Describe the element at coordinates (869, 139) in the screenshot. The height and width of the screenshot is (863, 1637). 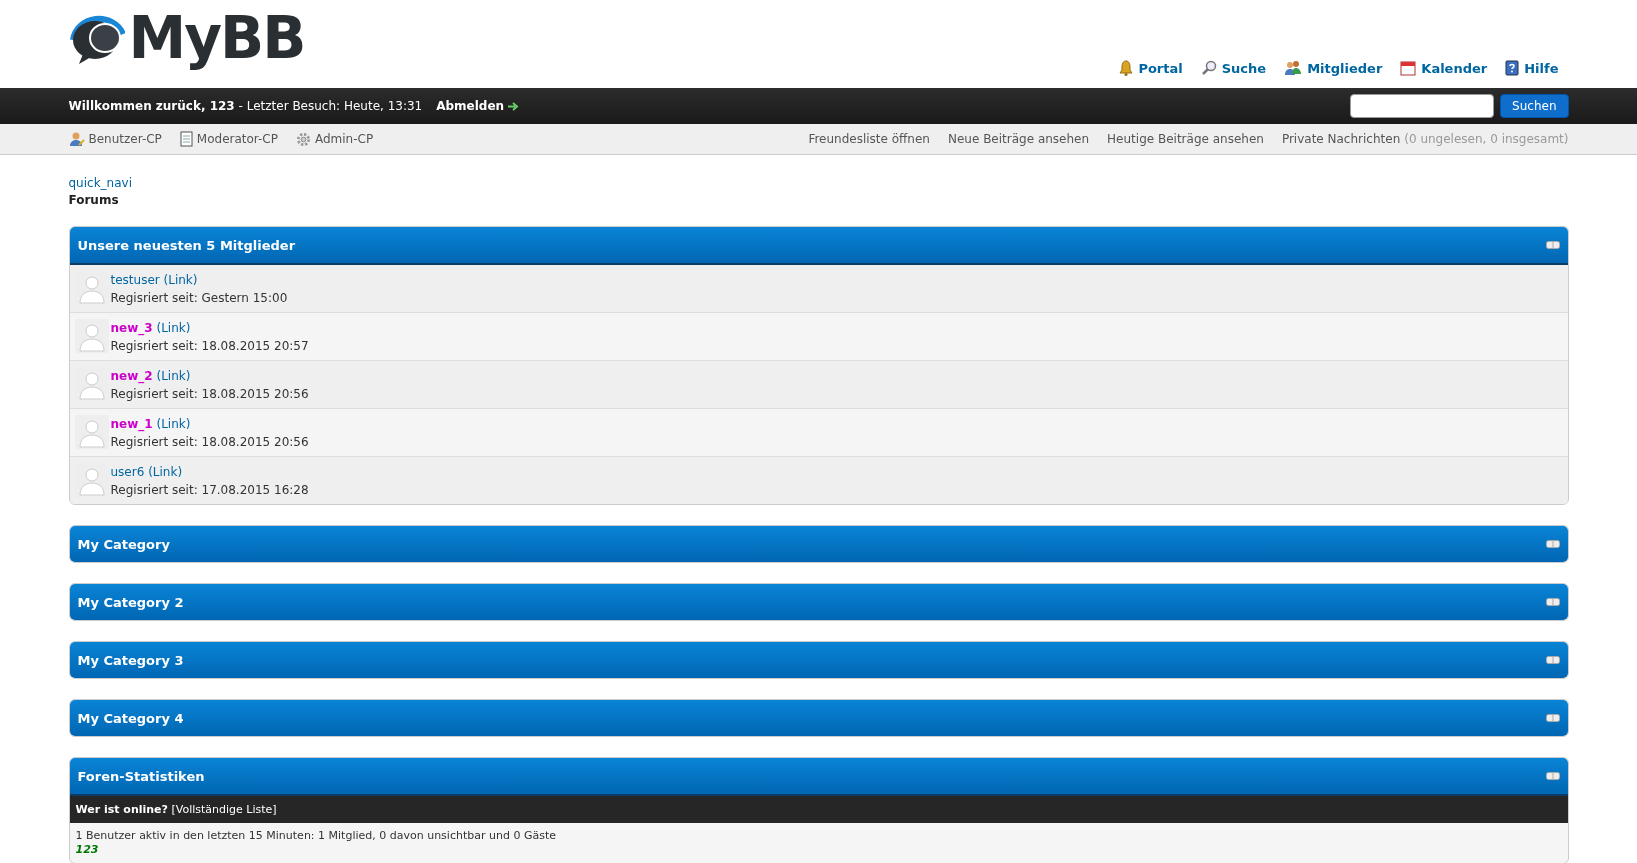
I see `toolbar-link: Freundesliste öffnen` at that location.